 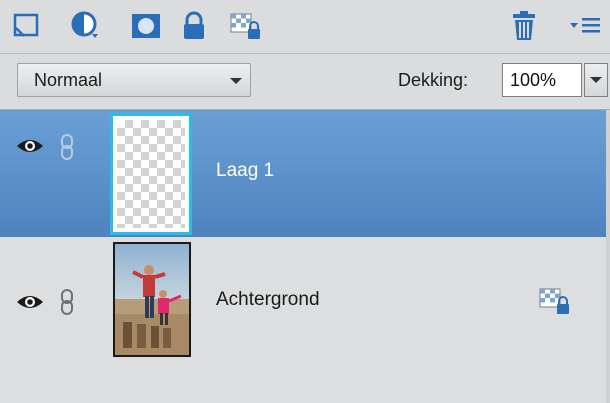 I want to click on blend-mode-value: Normaal, so click(x=68, y=80).